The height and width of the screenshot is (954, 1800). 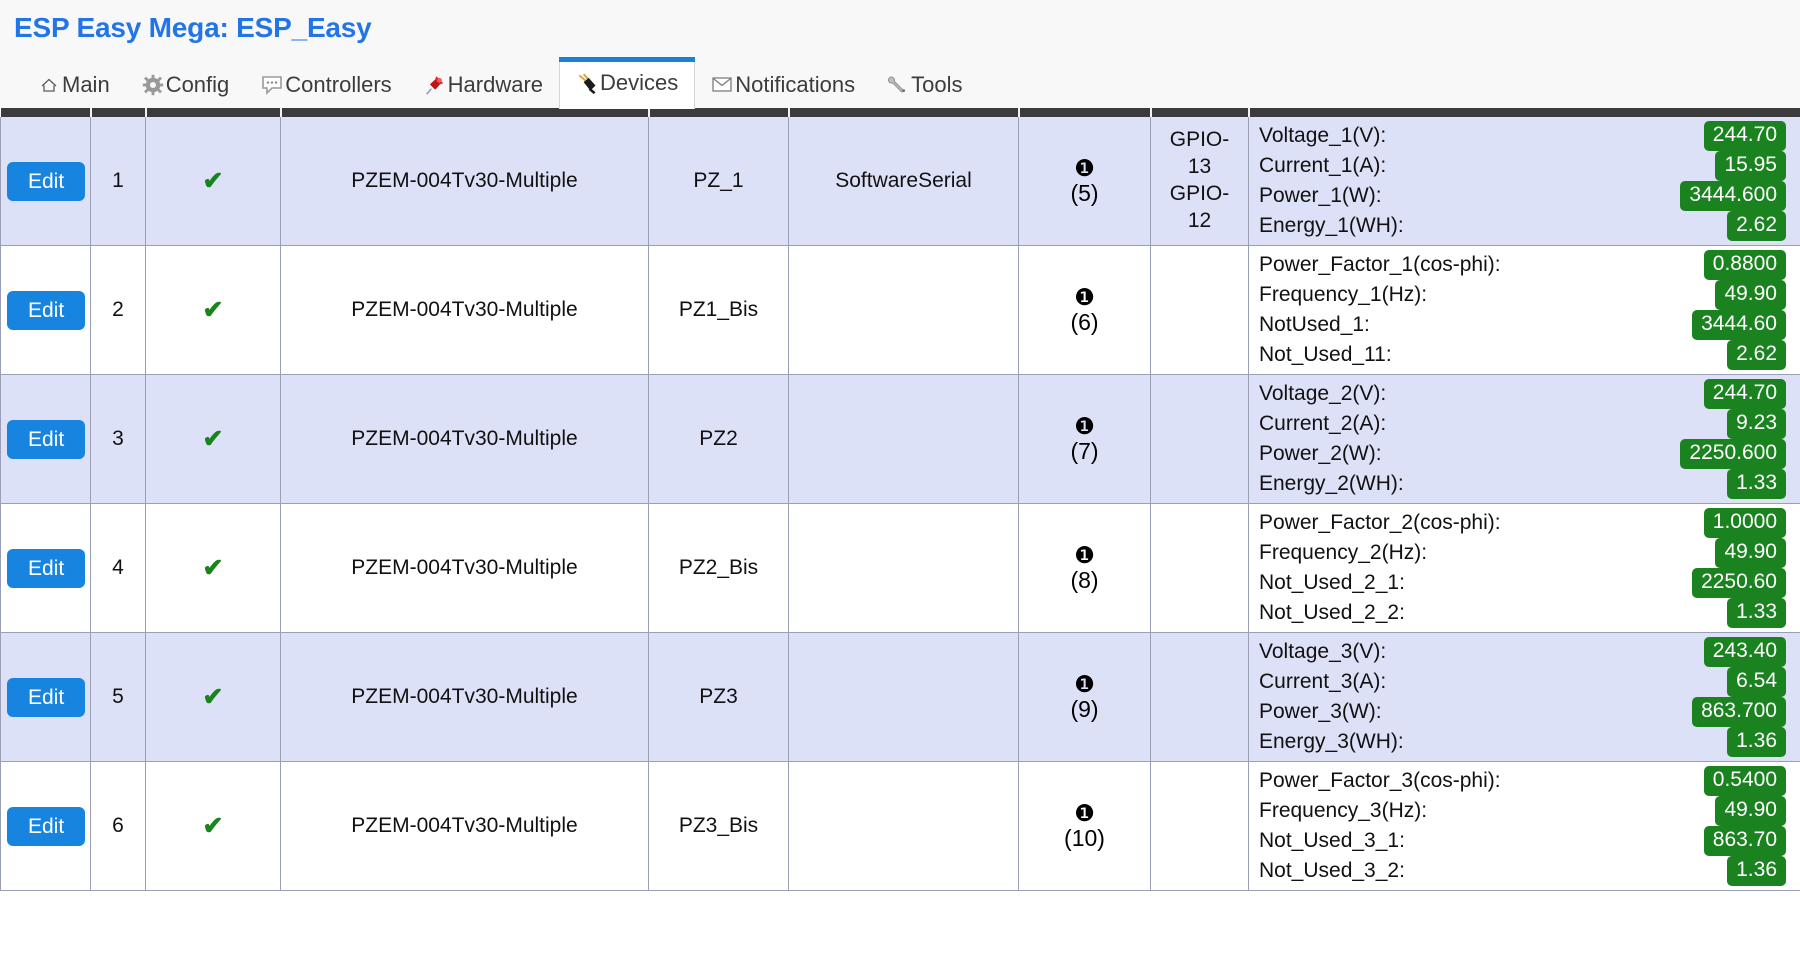 What do you see at coordinates (1200, 112) in the screenshot?
I see `header-gpio` at bounding box center [1200, 112].